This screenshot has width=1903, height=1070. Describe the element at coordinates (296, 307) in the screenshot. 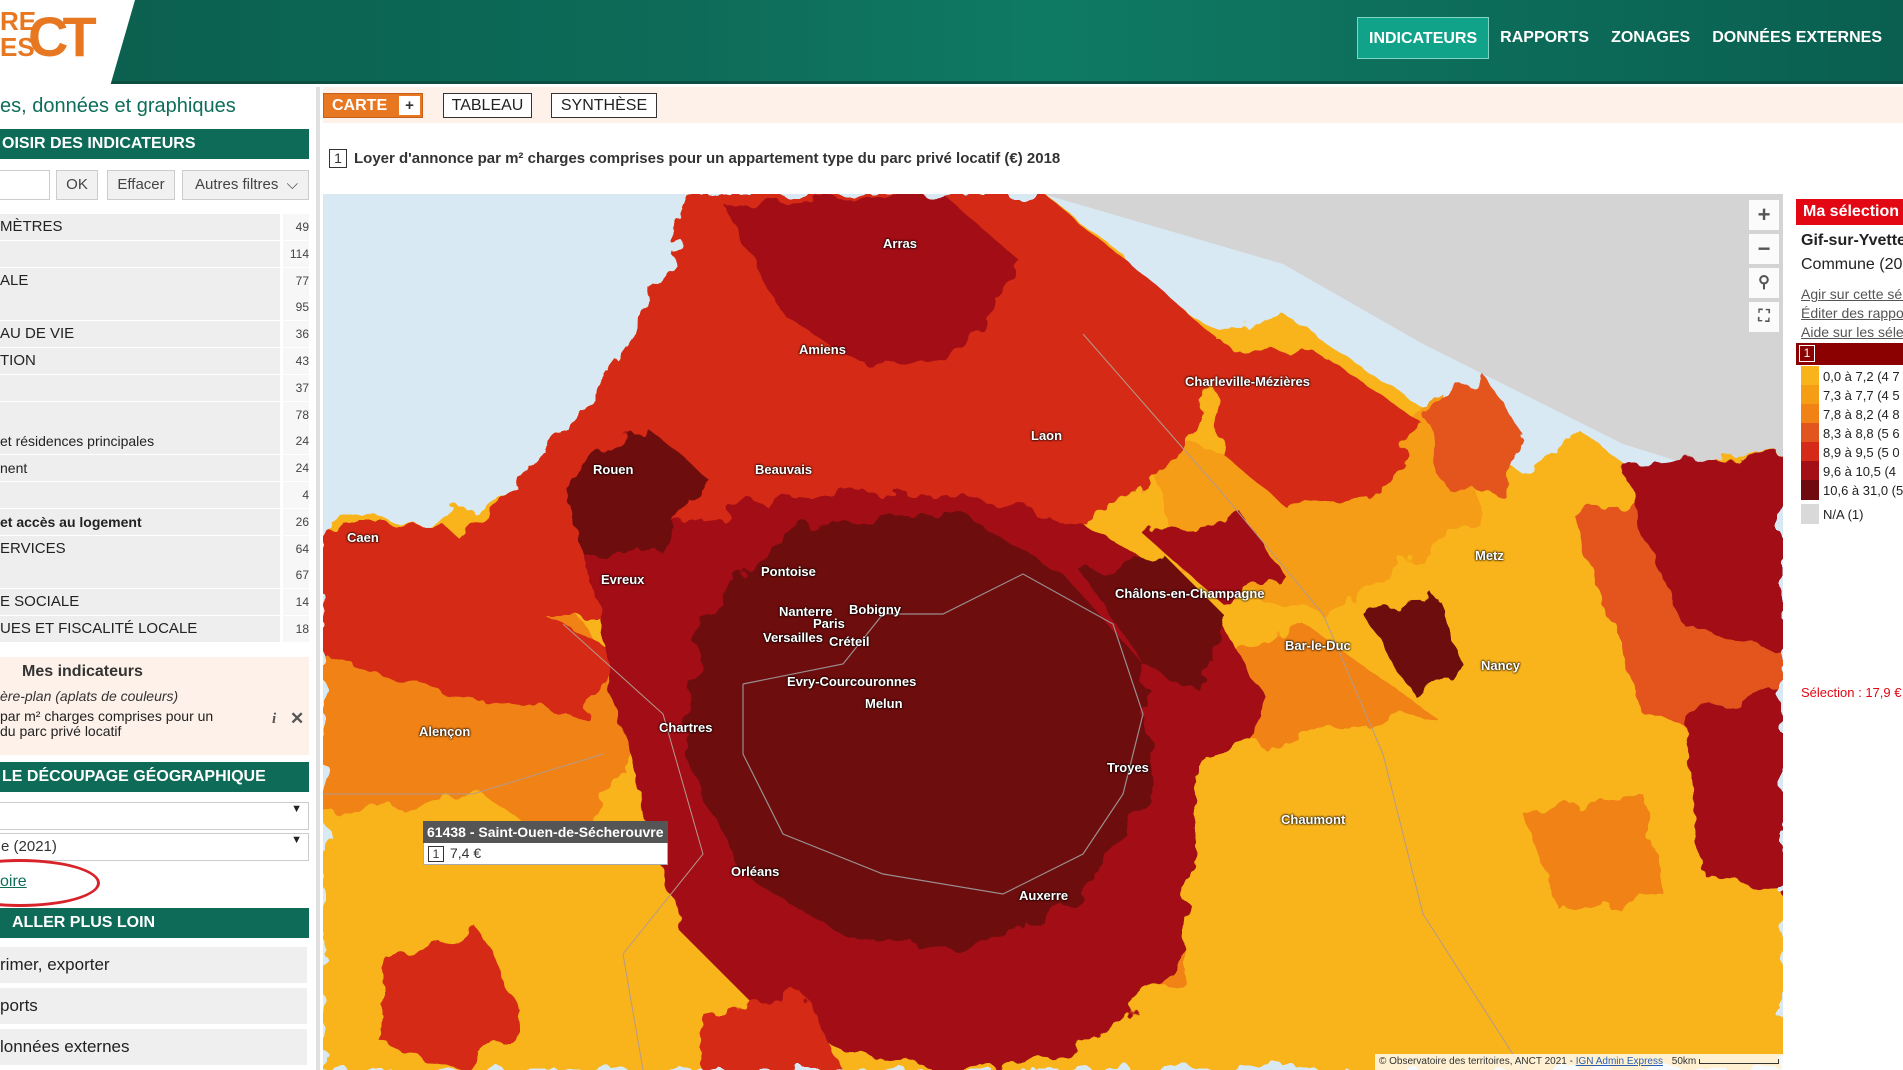

I see `category-count: 95` at that location.